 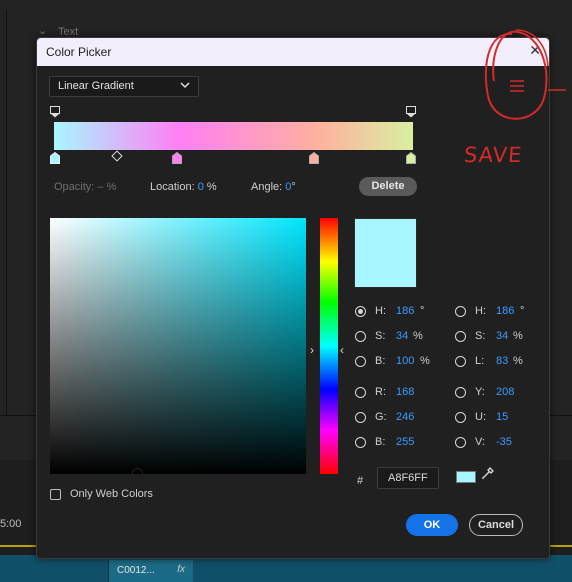 What do you see at coordinates (388, 186) in the screenshot?
I see `delete-stop-button: Delete` at bounding box center [388, 186].